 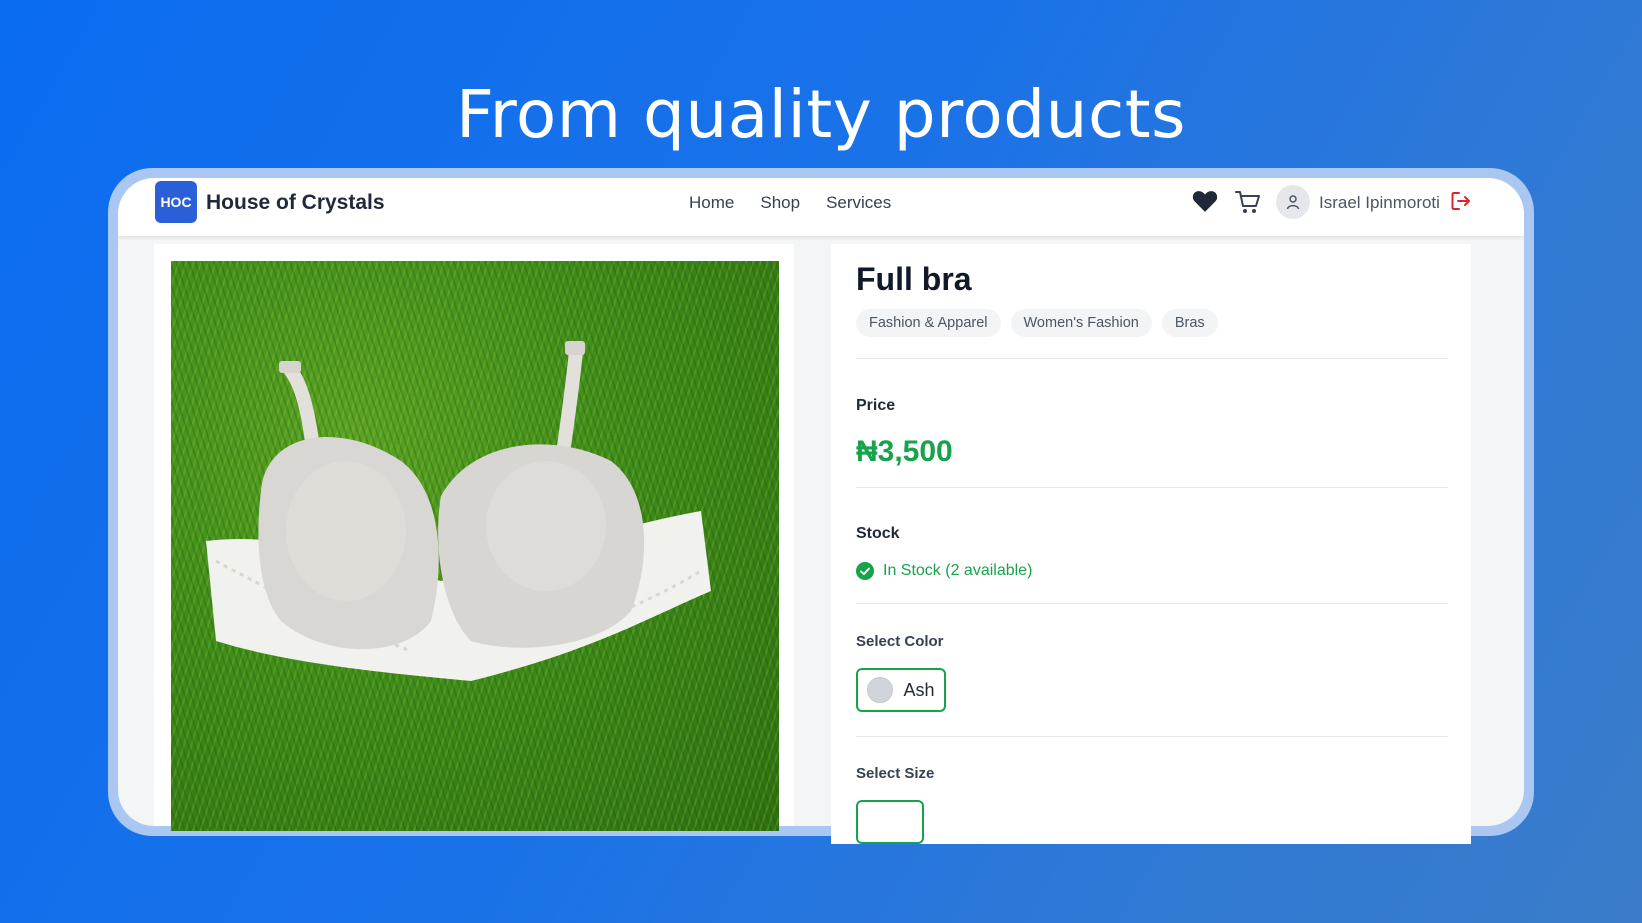 What do you see at coordinates (1081, 323) in the screenshot?
I see `tag-womens-fashion: Women's Fashion` at bounding box center [1081, 323].